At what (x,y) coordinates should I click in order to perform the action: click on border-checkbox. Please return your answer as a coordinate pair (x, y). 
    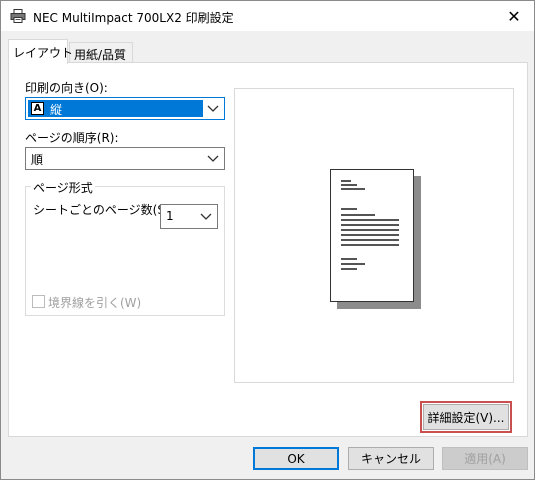
    Looking at the image, I should click on (38, 301).